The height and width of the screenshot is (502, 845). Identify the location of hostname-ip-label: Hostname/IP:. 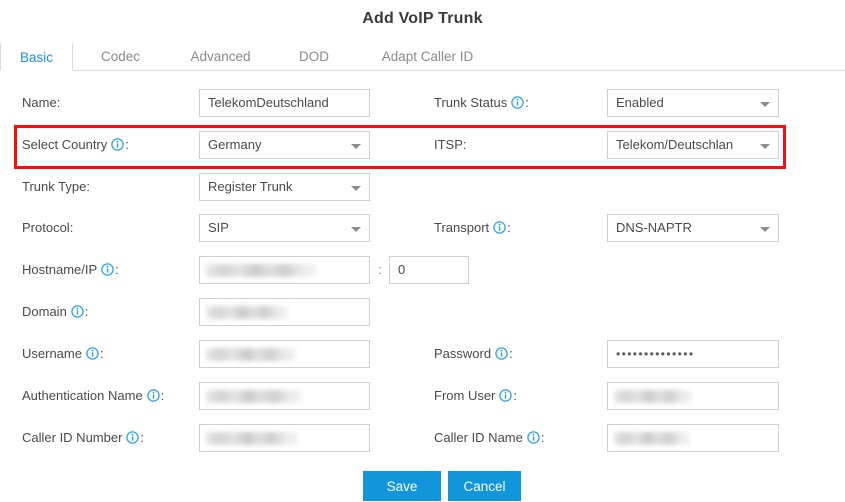
(70, 270).